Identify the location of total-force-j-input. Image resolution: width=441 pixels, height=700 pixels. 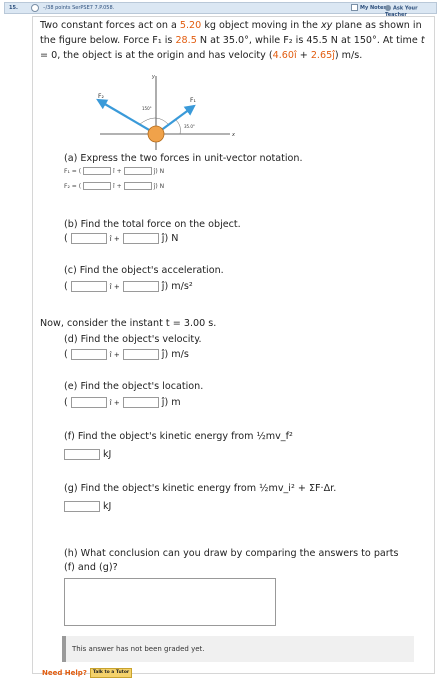
(140, 238).